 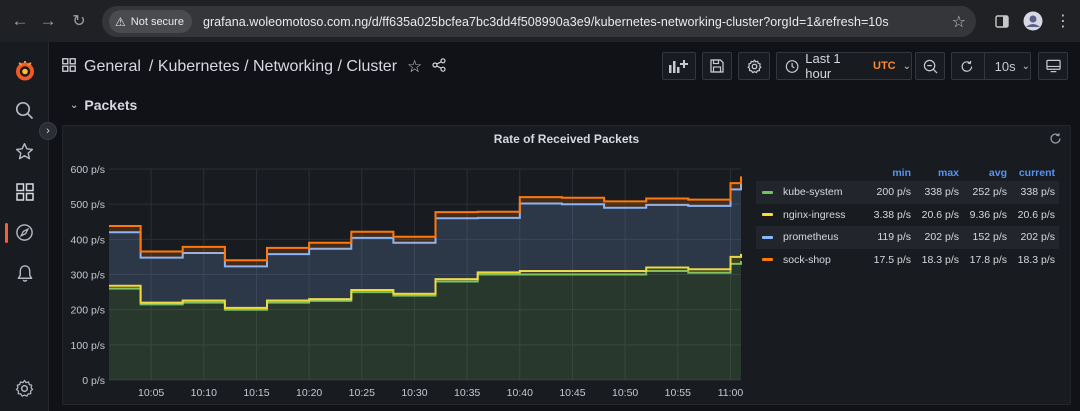 What do you see at coordinates (967, 66) in the screenshot?
I see `refresh-icon` at bounding box center [967, 66].